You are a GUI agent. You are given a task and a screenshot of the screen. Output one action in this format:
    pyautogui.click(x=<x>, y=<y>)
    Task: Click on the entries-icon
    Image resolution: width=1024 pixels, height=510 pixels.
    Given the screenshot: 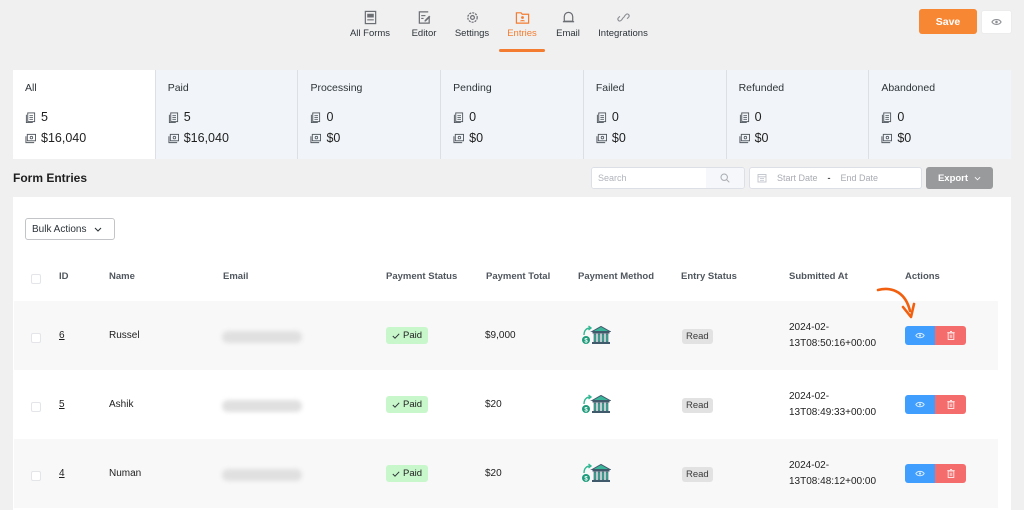 What is the action you would take?
    pyautogui.click(x=522, y=18)
    